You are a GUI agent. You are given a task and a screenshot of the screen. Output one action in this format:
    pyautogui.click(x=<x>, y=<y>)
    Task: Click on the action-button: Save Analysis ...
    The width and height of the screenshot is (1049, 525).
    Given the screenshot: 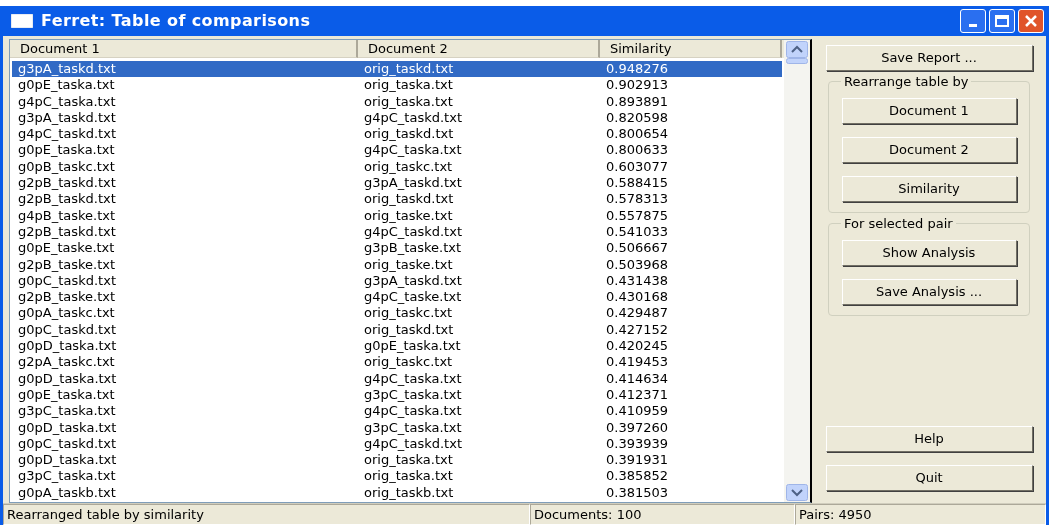 What is the action you would take?
    pyautogui.click(x=929, y=292)
    